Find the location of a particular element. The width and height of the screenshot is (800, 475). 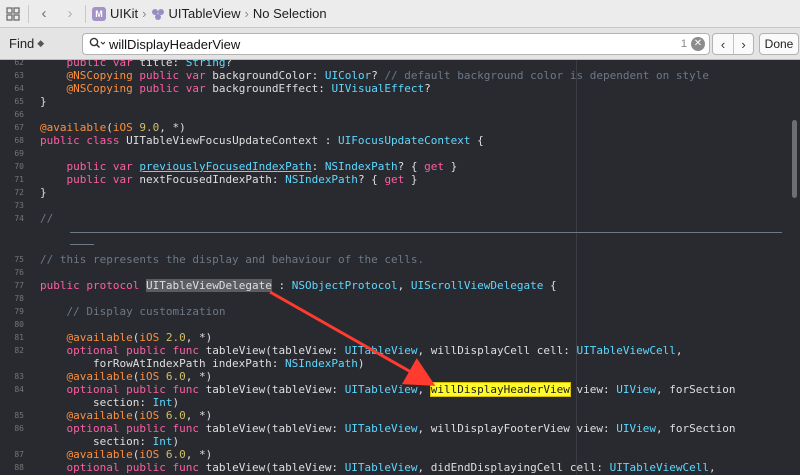

code-line: // Display customization is located at coordinates (146, 311).